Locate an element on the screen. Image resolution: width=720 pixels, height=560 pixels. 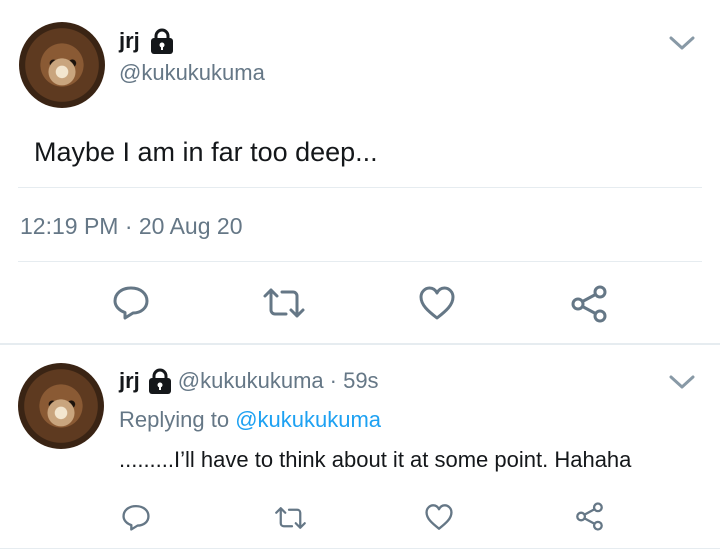
replying-to: Replying to @kukukukuma is located at coordinates (250, 420).